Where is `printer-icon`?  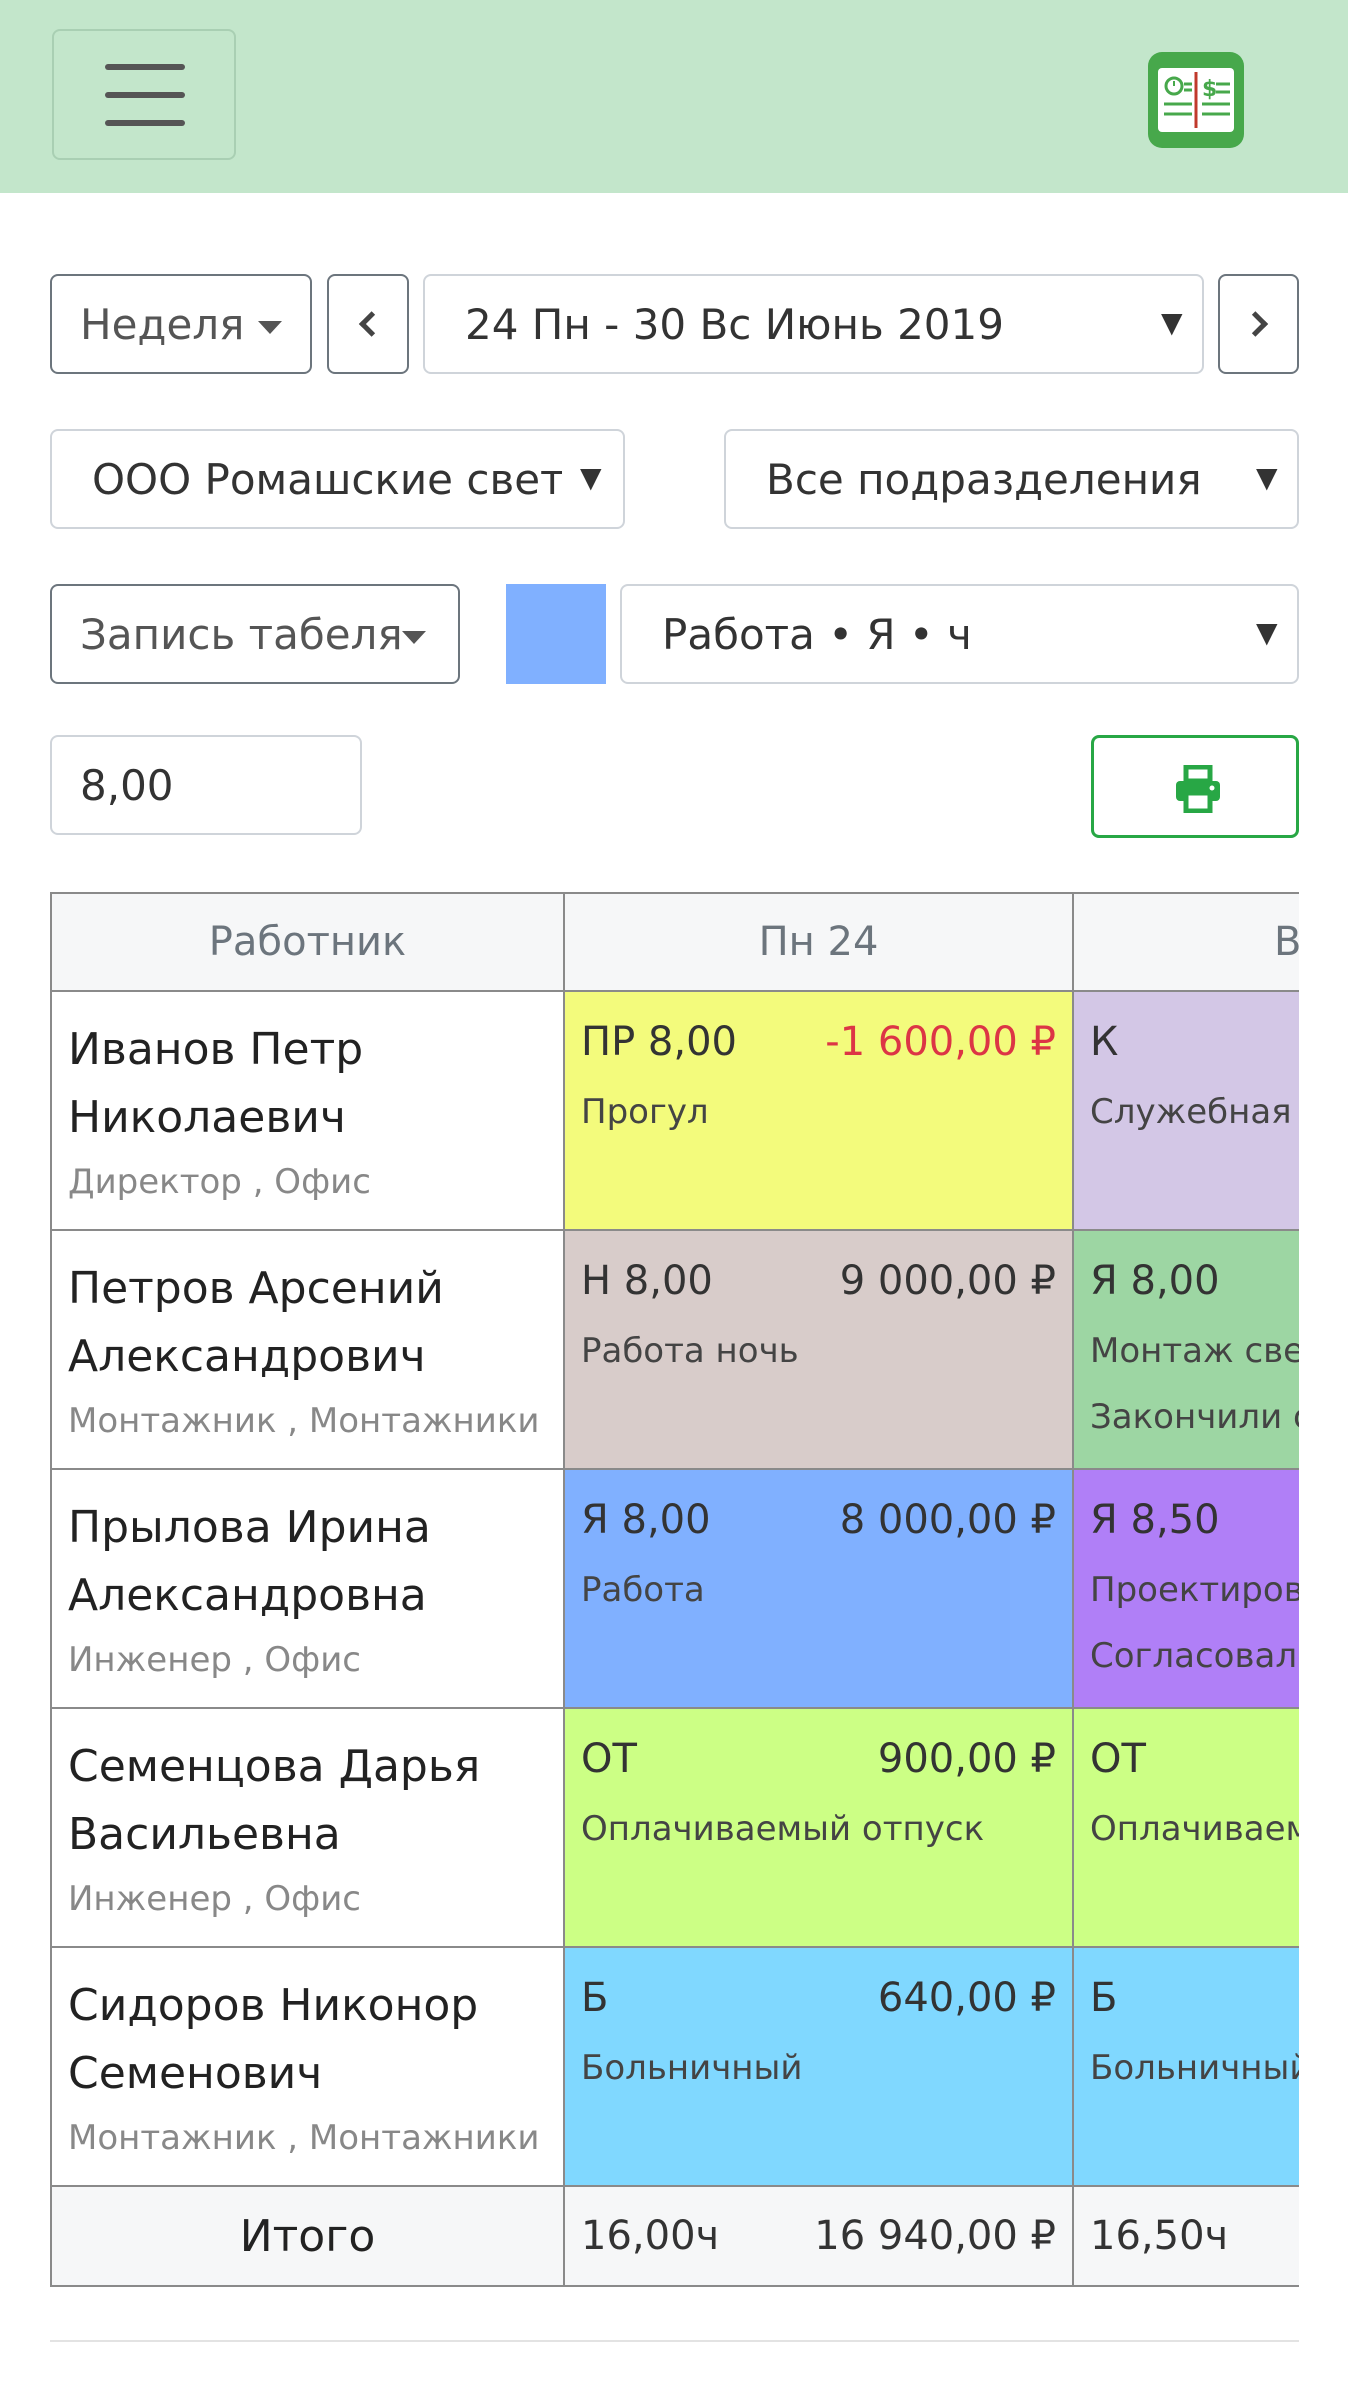 printer-icon is located at coordinates (1198, 789).